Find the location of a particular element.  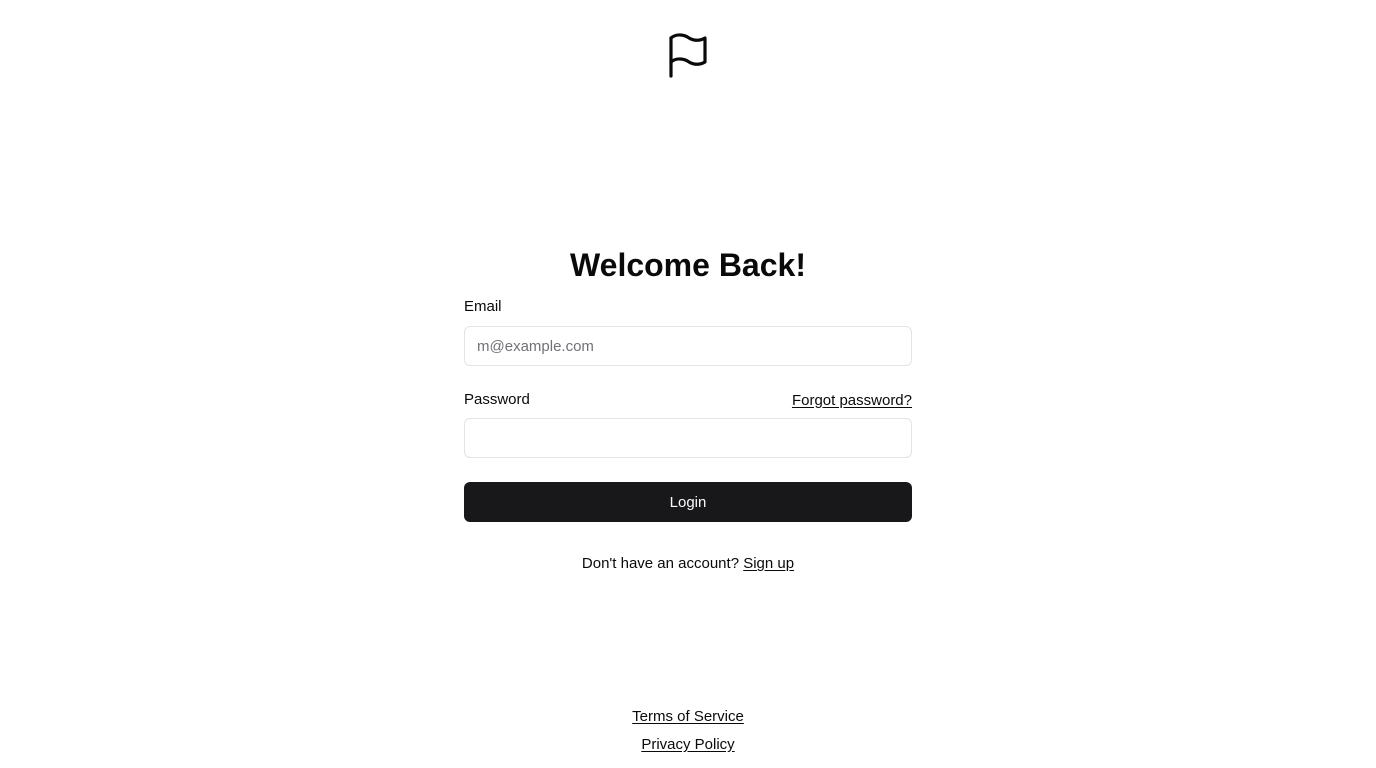

signup-link: Sign up is located at coordinates (768, 563).